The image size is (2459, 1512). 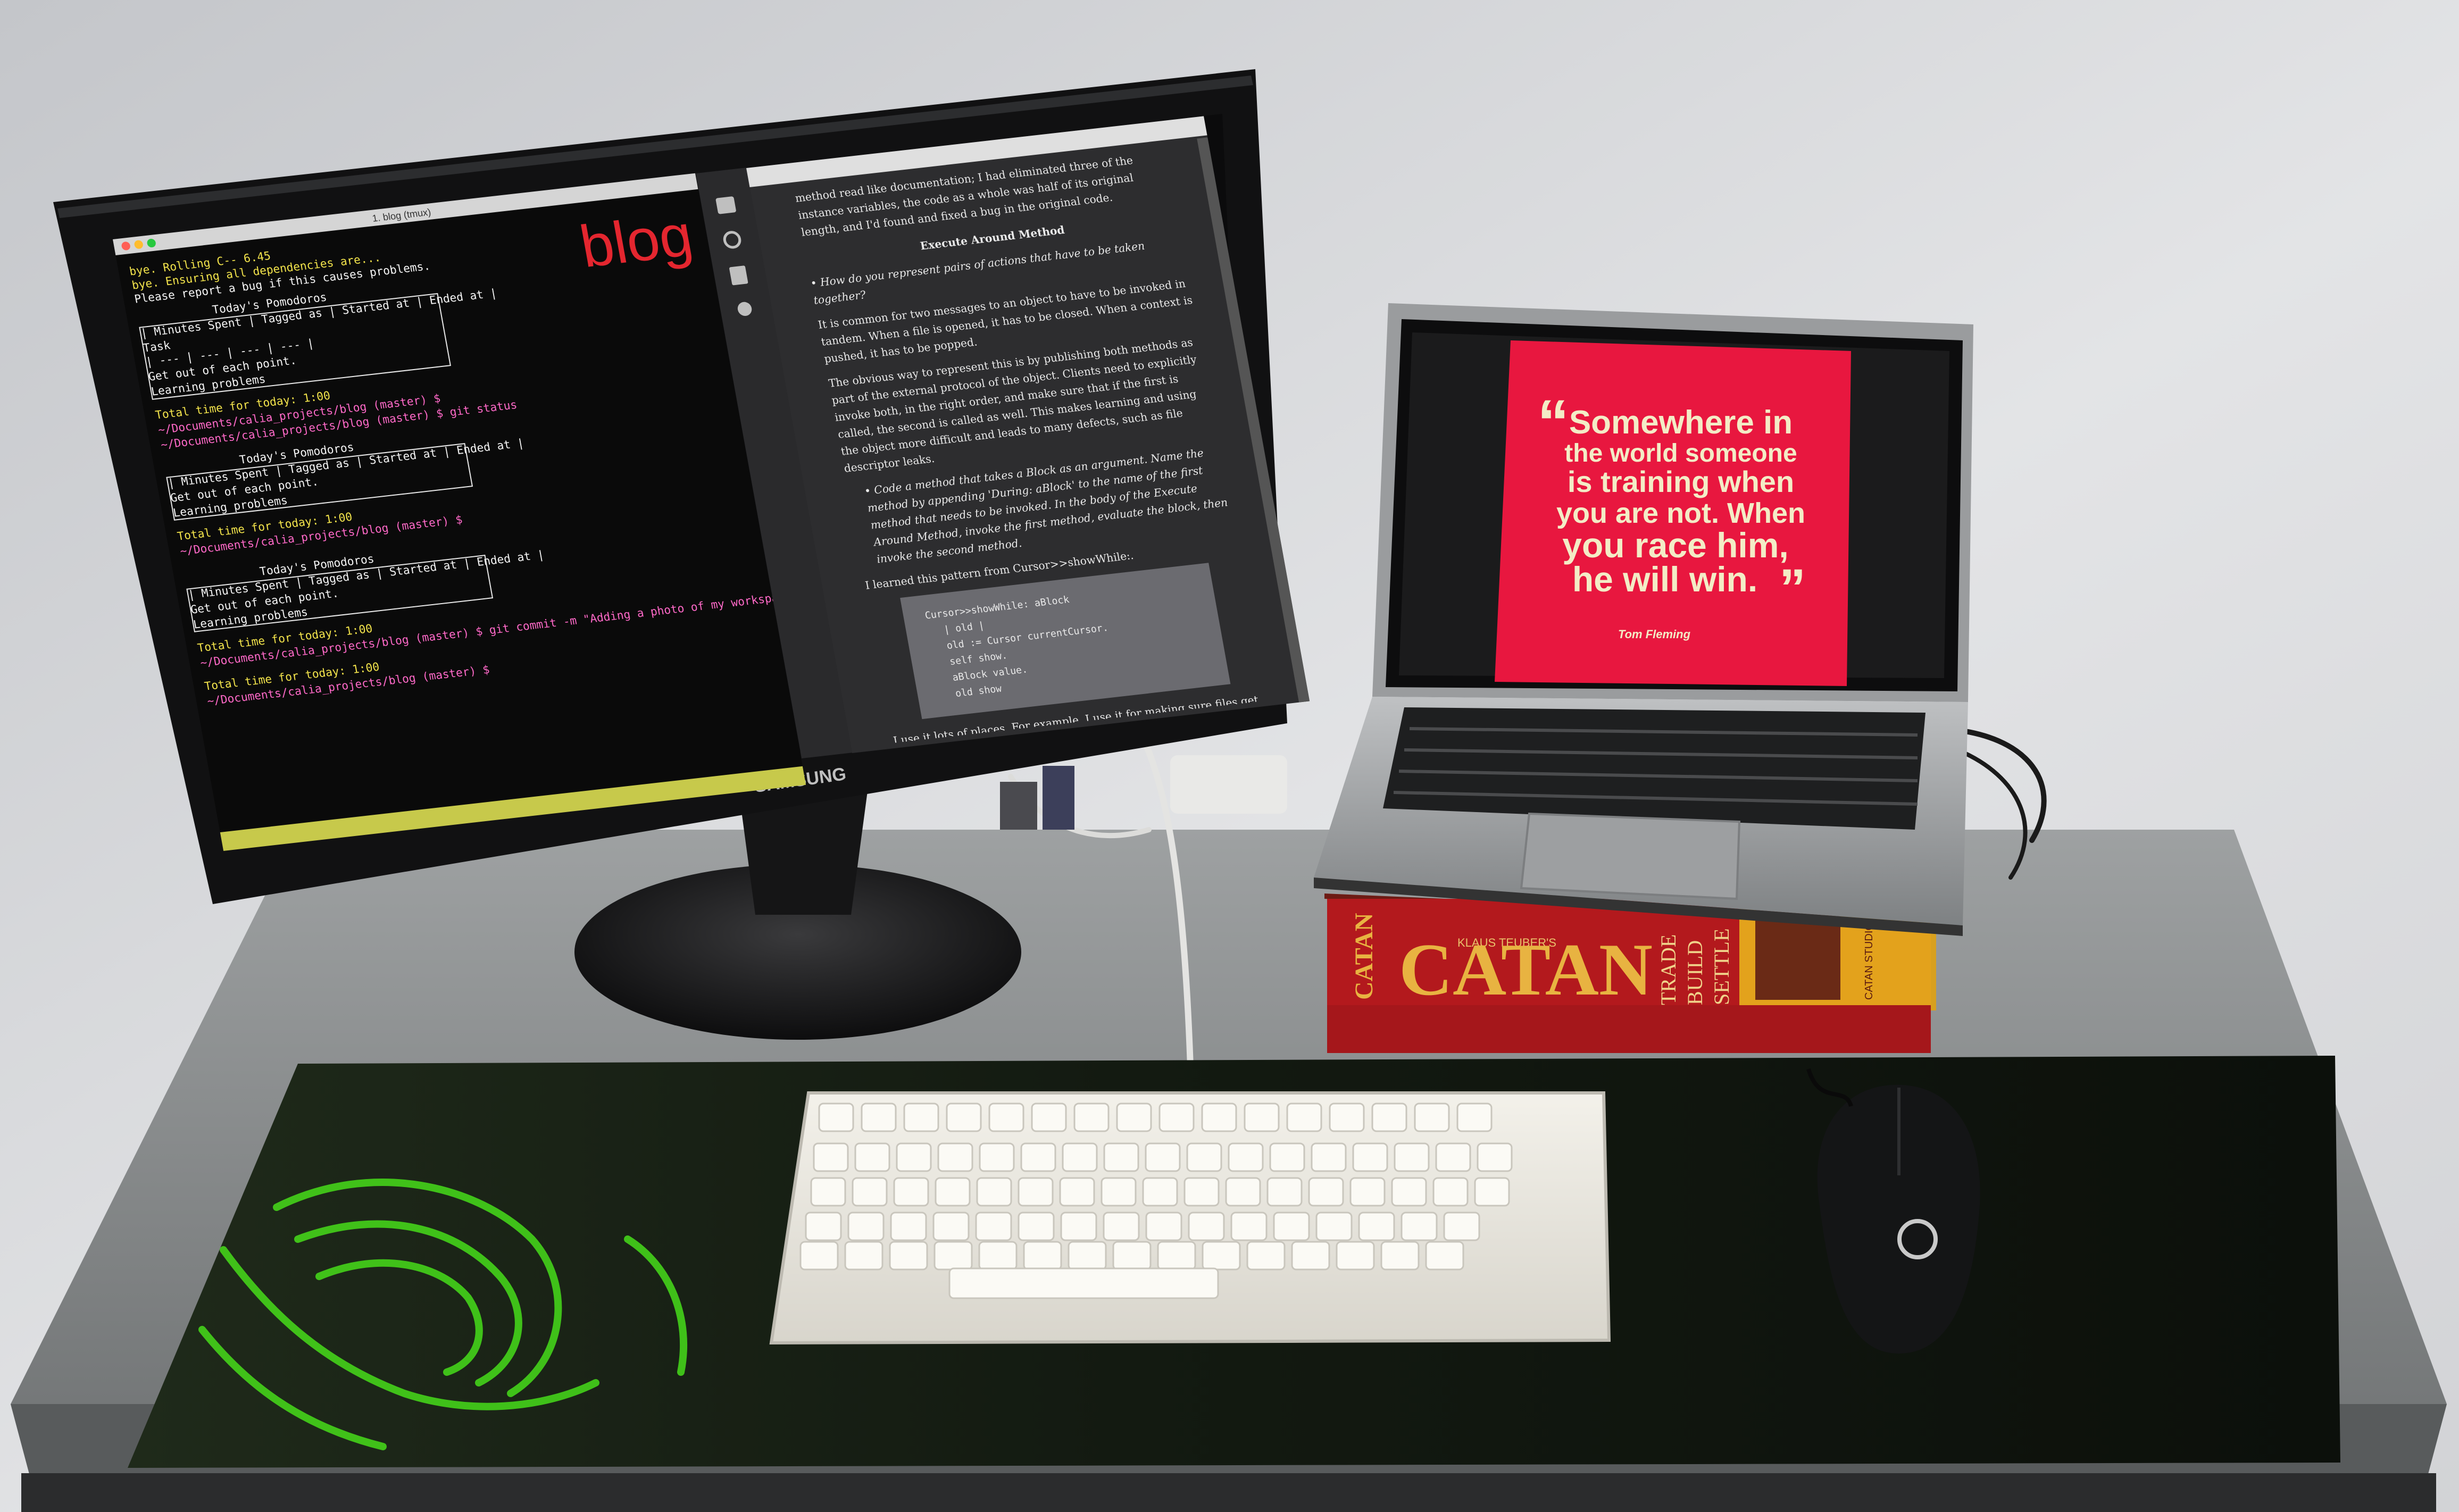 I want to click on catan-tagline: SETTLE, so click(x=1722, y=967).